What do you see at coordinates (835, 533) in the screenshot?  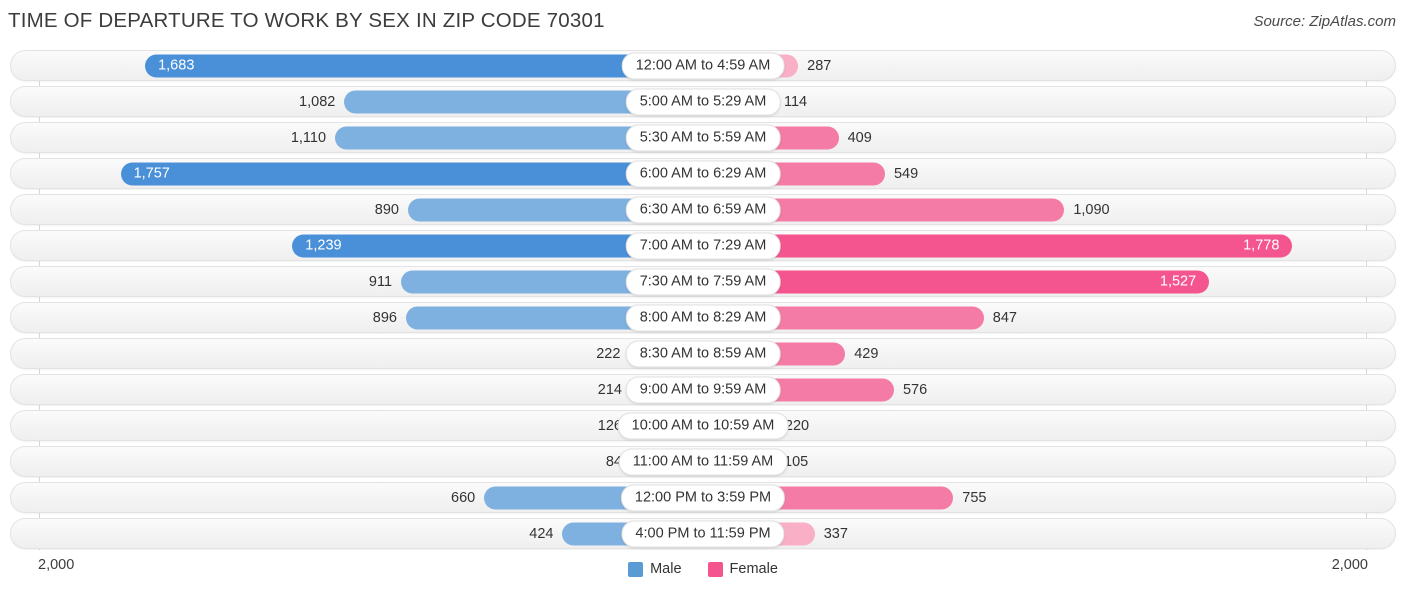 I see `bar-value-female: 337` at bounding box center [835, 533].